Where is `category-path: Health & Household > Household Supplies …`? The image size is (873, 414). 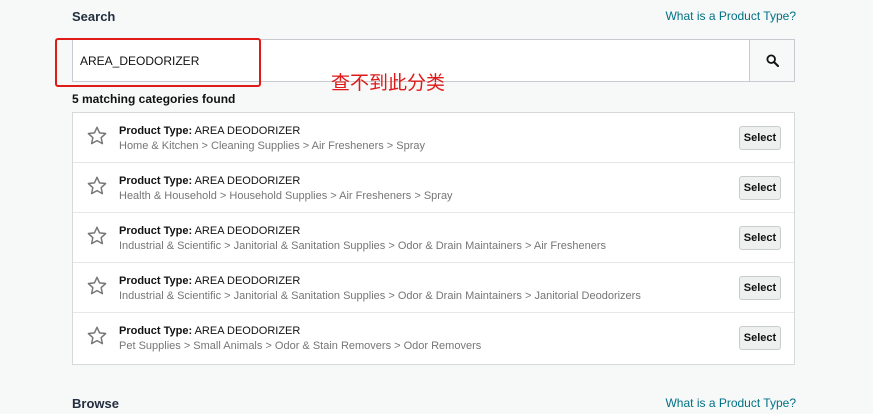 category-path: Health & Household > Household Supplies … is located at coordinates (286, 196).